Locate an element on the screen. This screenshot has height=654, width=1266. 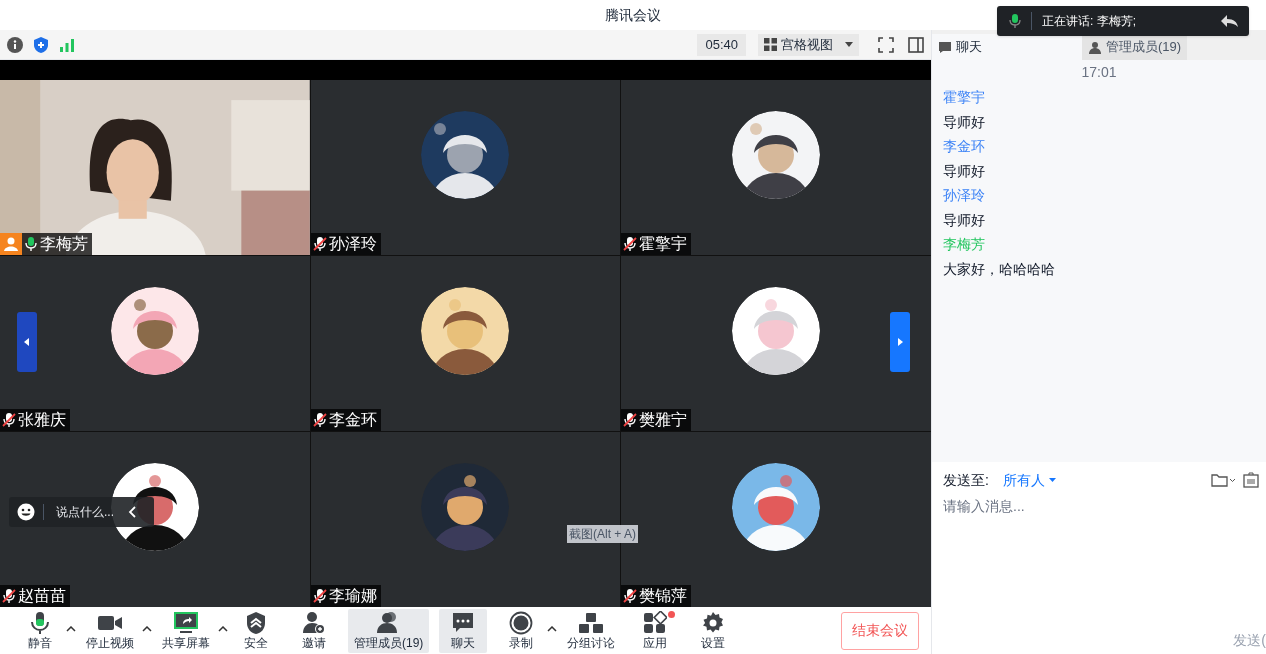
send-to-label: 发送至: is located at coordinates (966, 480).